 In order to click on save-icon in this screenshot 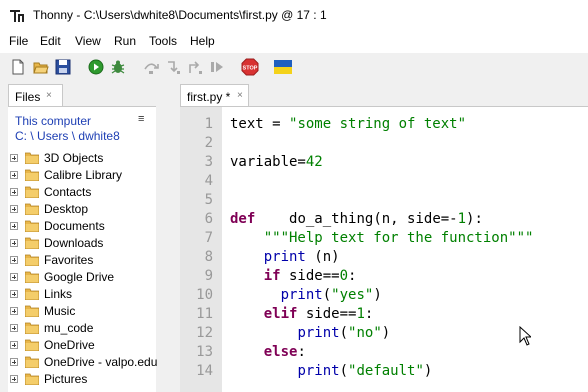, I will do `click(63, 67)`.